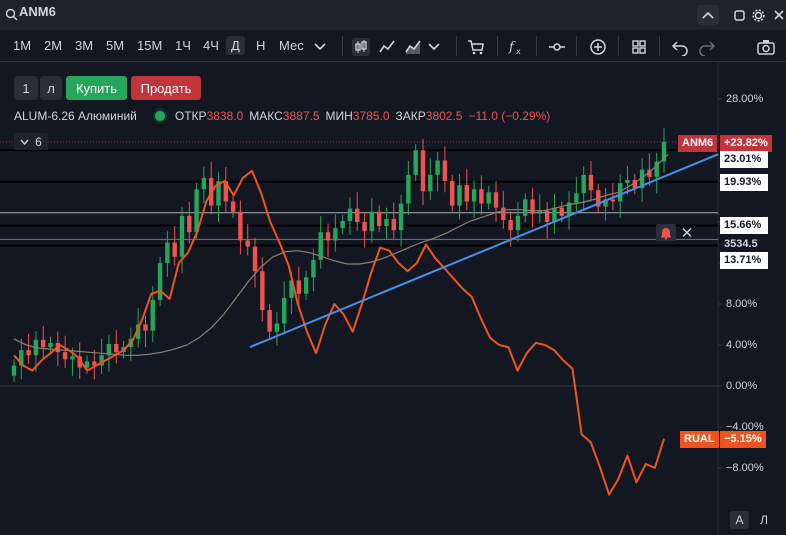 The height and width of the screenshot is (535, 786). What do you see at coordinates (476, 47) in the screenshot?
I see `shopping-cart-icon` at bounding box center [476, 47].